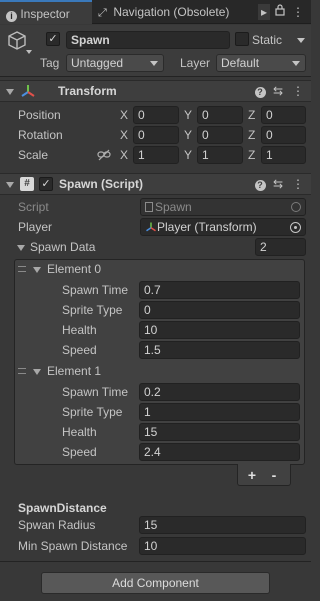  Describe the element at coordinates (124, 155) in the screenshot. I see `scale-x-label: X` at that location.